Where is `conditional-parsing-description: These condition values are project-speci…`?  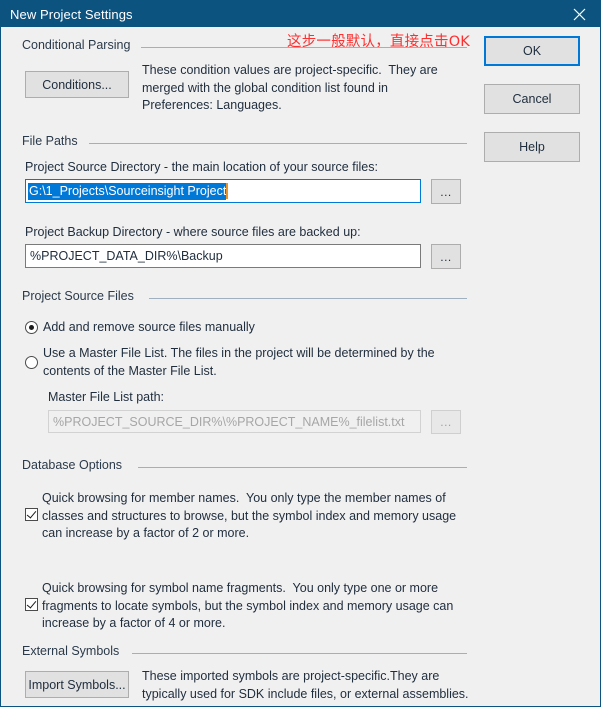 conditional-parsing-description: These condition values are project-speci… is located at coordinates (290, 87).